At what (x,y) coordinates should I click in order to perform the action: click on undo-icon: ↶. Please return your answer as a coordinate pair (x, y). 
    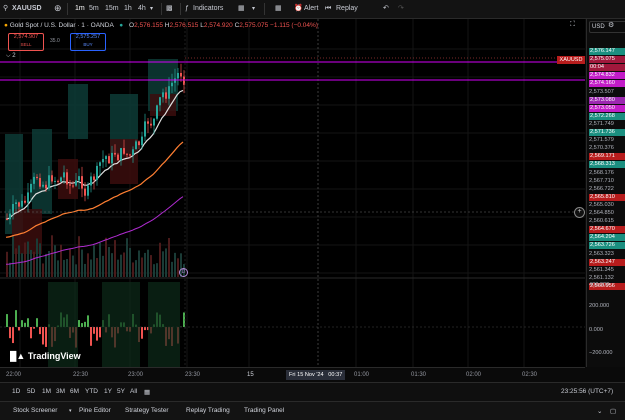
    Looking at the image, I should click on (386, 9).